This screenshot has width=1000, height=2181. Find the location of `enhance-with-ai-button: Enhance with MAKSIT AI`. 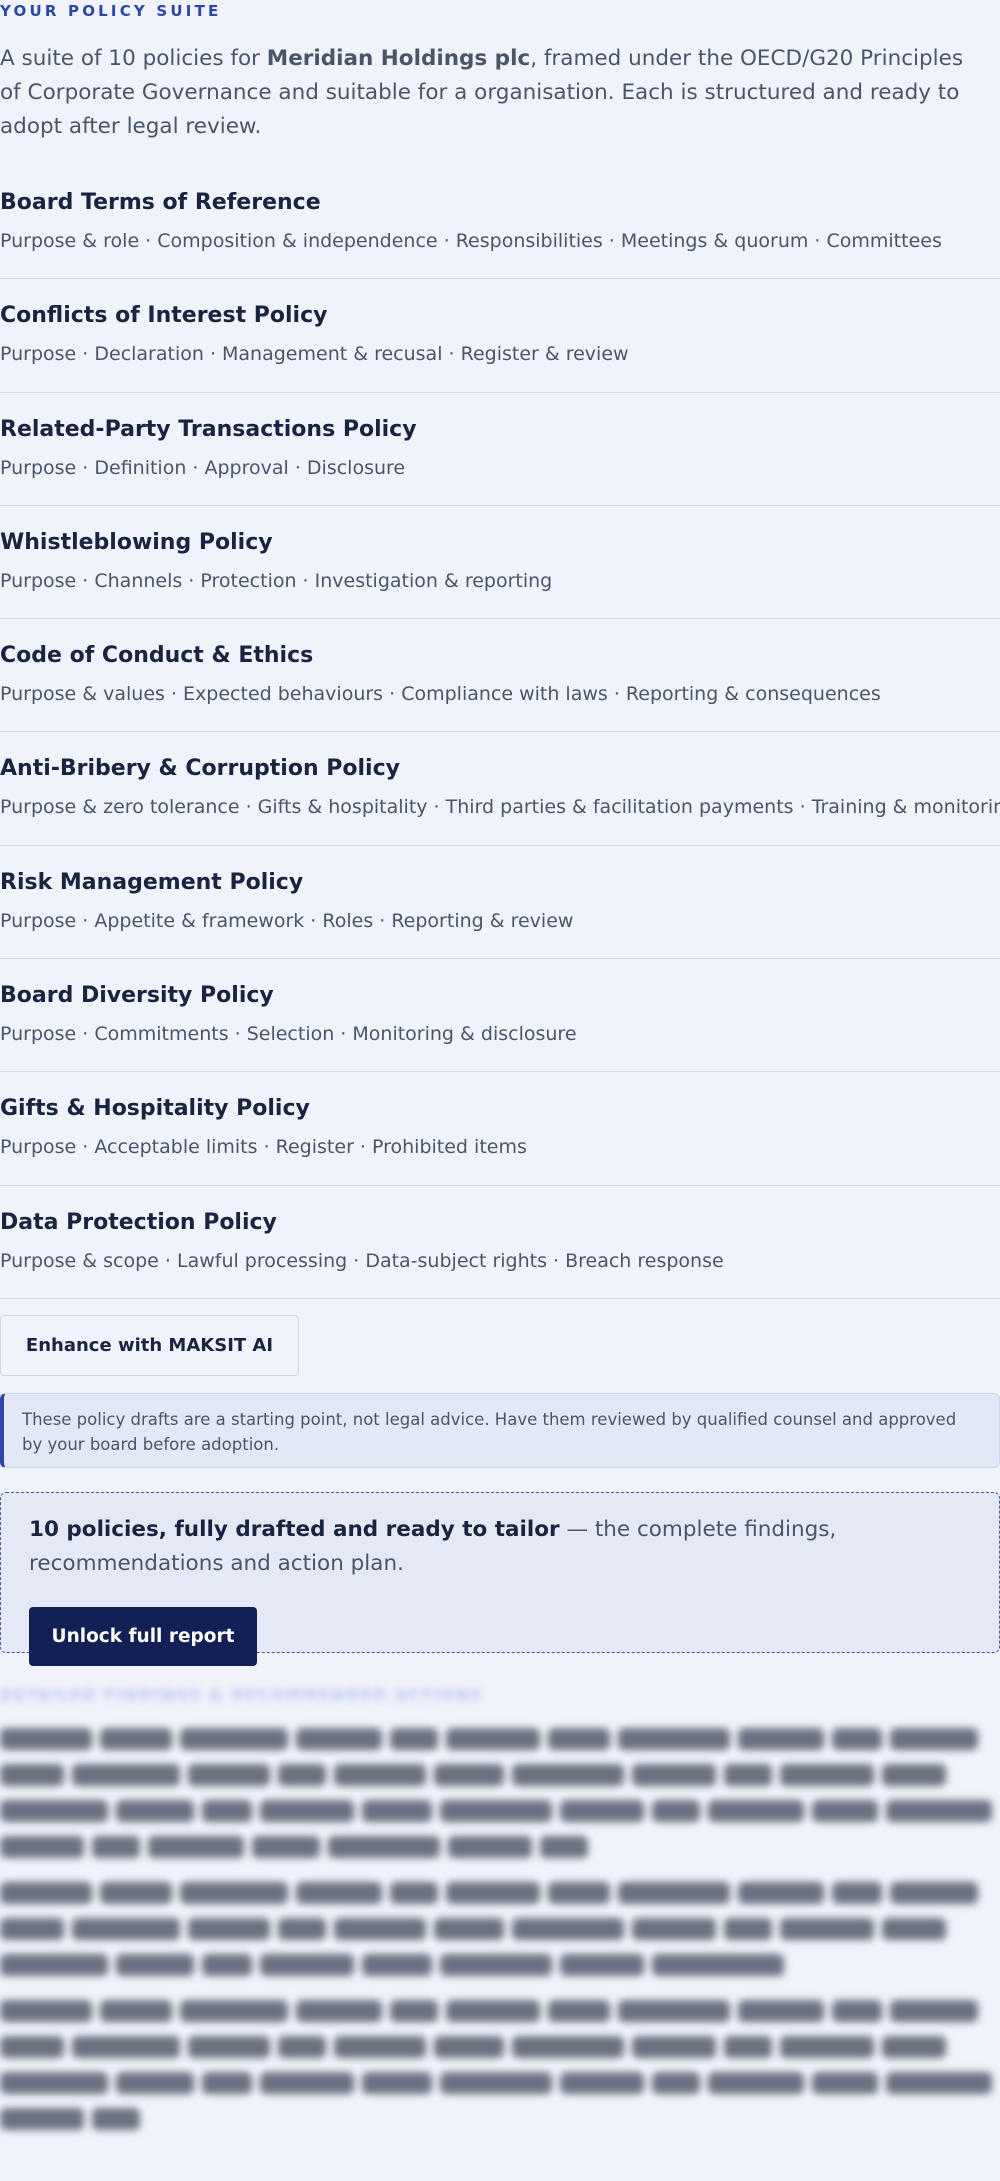

enhance-with-ai-button: Enhance with MAKSIT AI is located at coordinates (149, 1345).